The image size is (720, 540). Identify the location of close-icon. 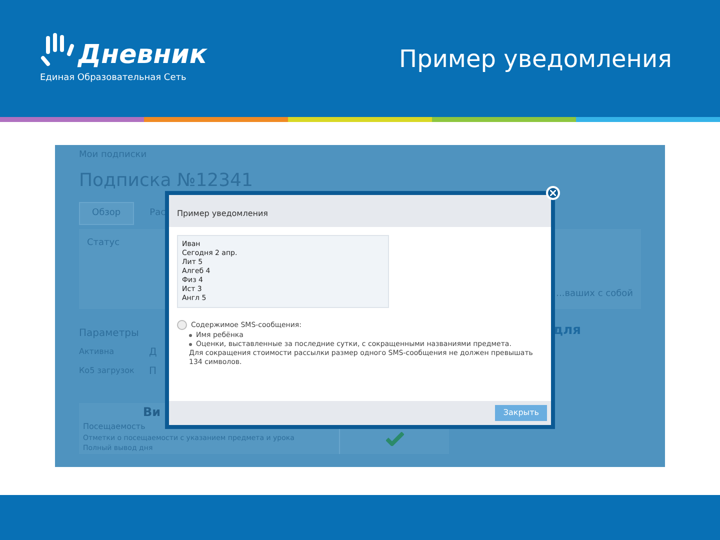
(553, 193).